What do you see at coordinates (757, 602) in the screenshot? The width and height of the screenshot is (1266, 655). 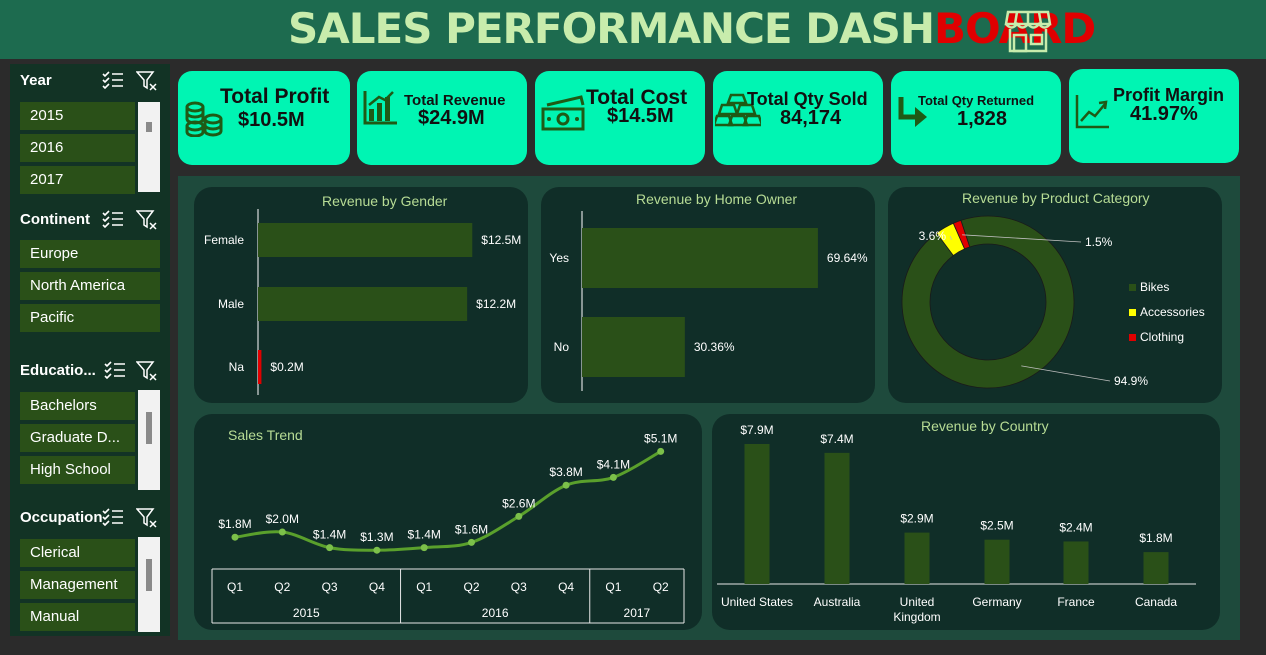 I see `category-label: United States` at bounding box center [757, 602].